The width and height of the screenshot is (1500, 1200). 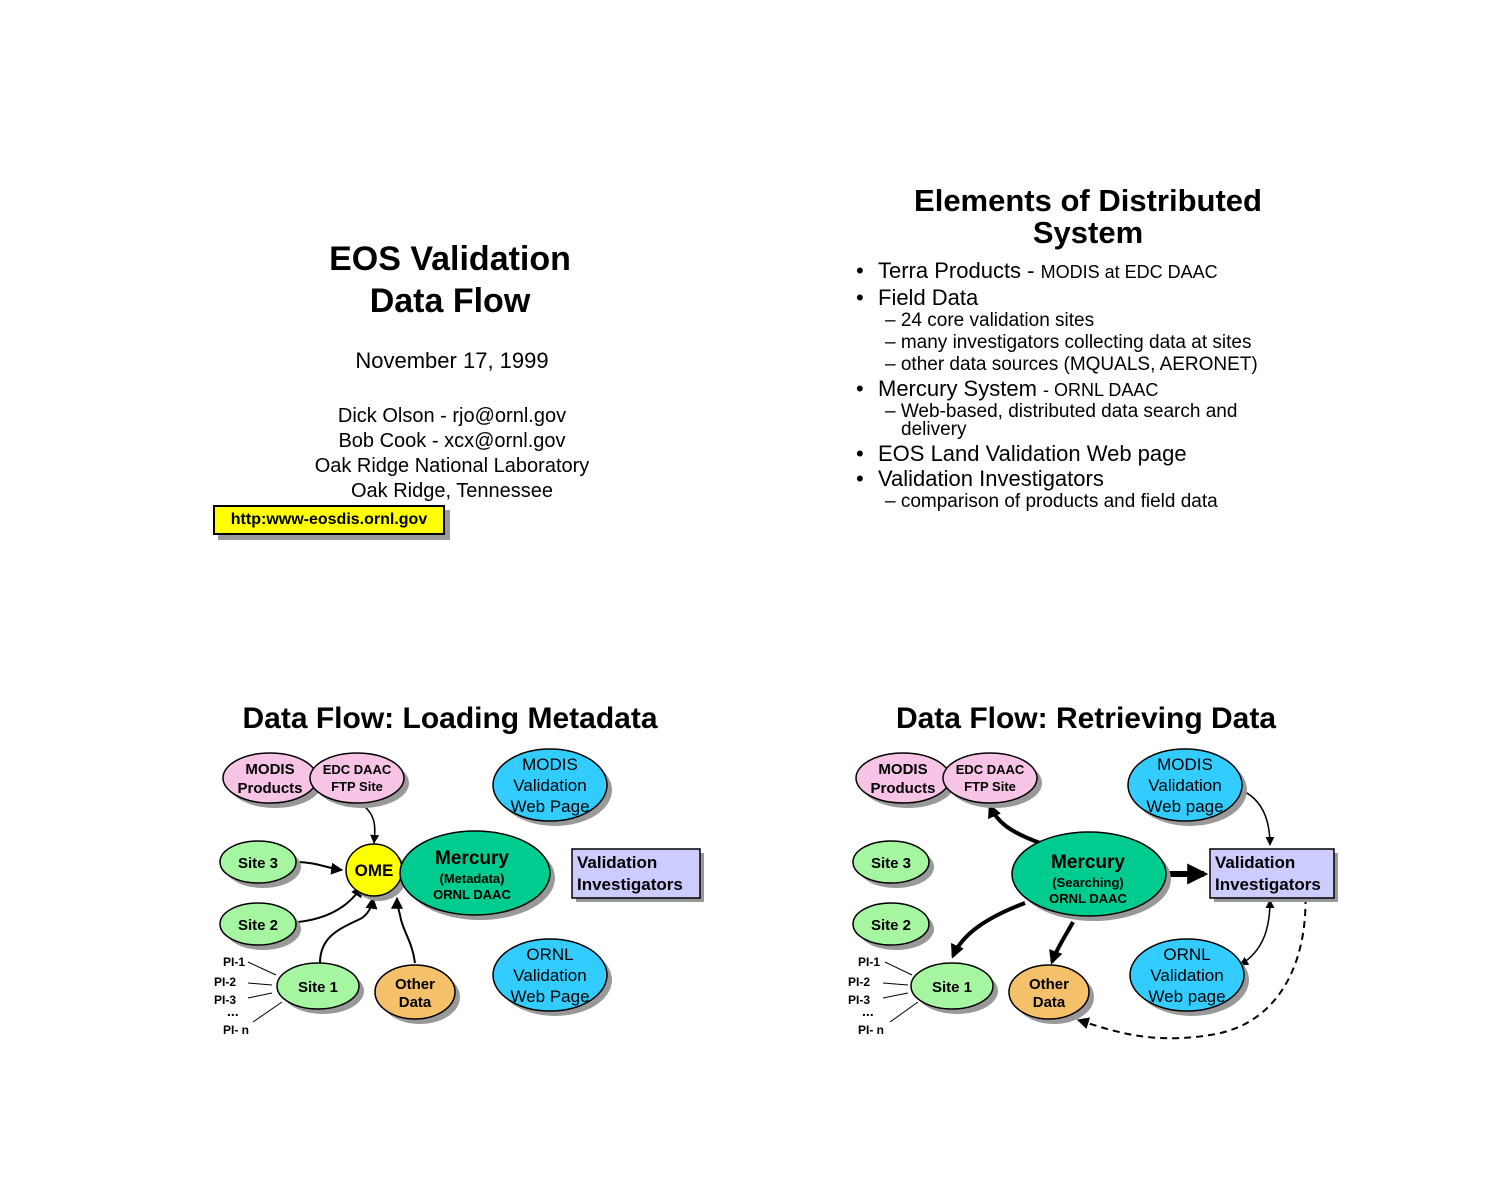 I want to click on modis-products-label-1: MODIS, so click(x=269, y=769).